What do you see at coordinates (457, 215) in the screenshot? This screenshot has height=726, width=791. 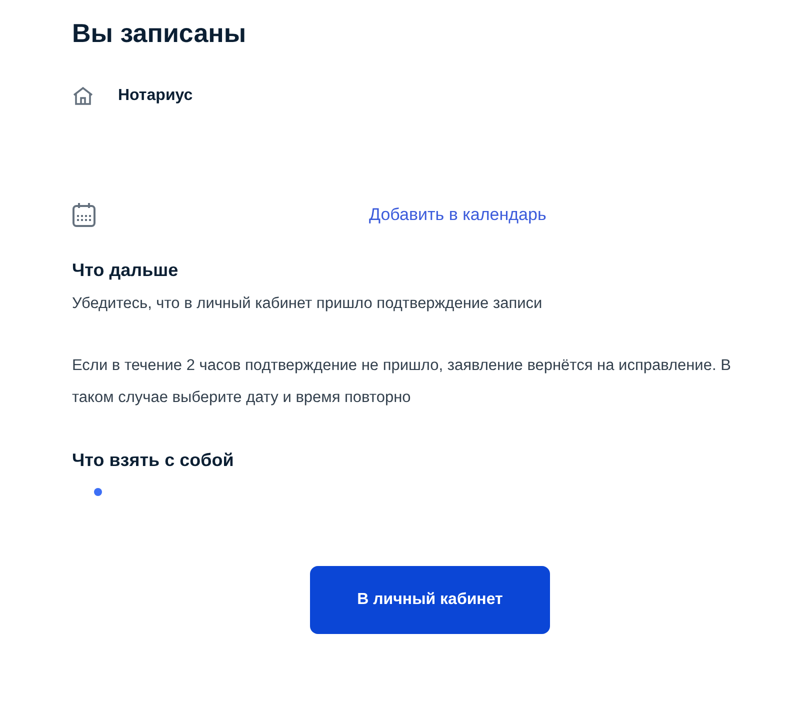 I see `add-to-calendar-link: Добавить в календарь` at bounding box center [457, 215].